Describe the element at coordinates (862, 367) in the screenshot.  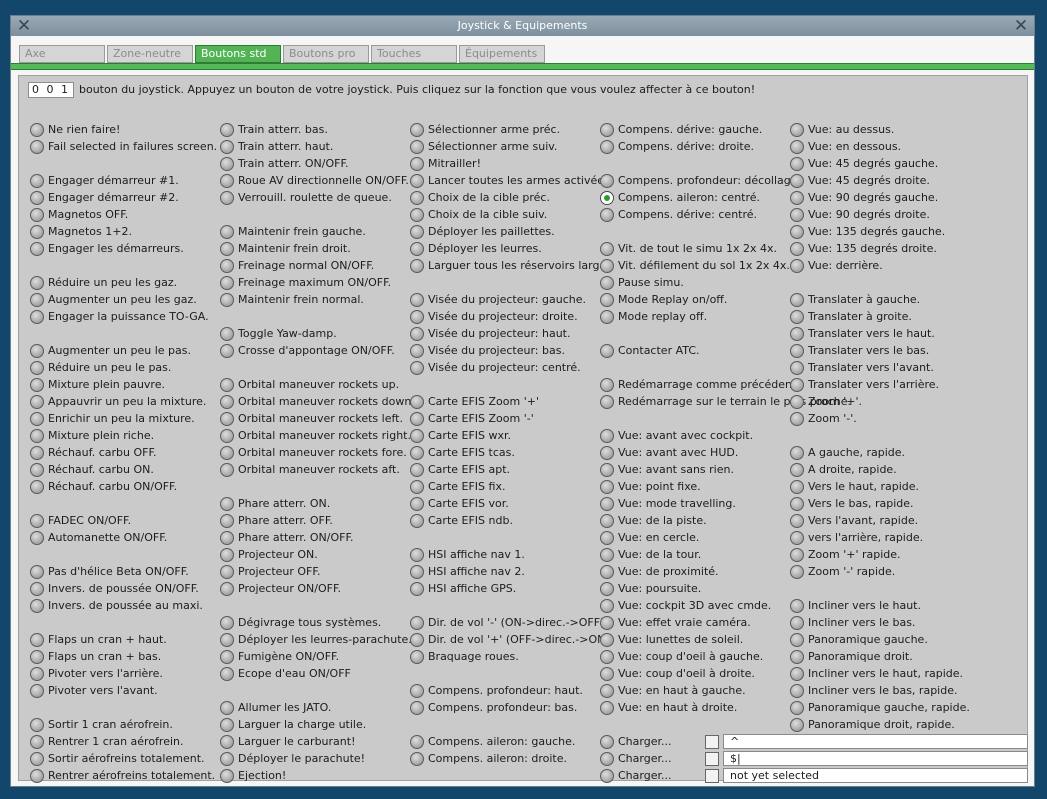
I see `function-option: Translater vers l'avant.` at that location.